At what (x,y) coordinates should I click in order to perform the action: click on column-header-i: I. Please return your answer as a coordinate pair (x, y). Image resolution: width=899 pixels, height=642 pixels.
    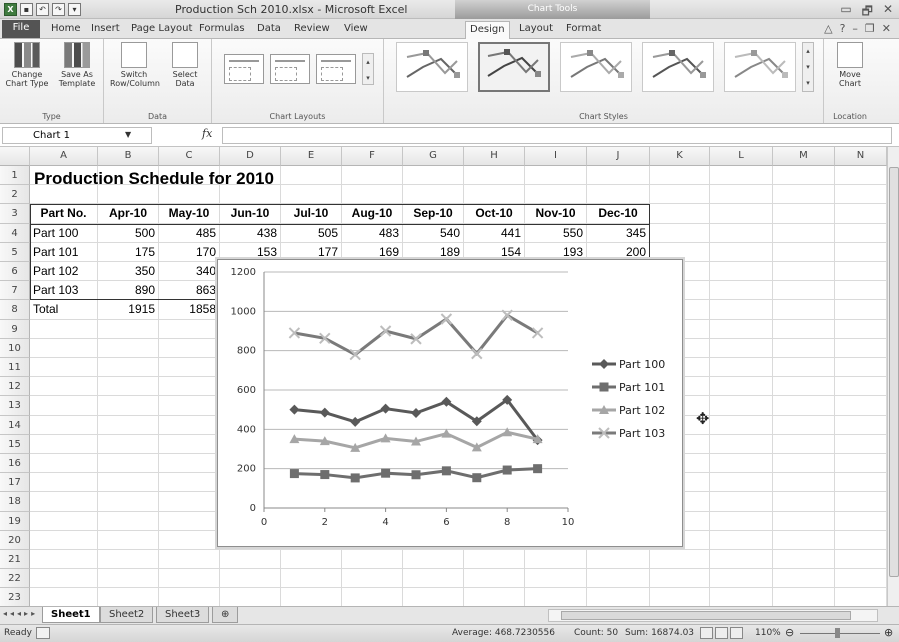
    Looking at the image, I should click on (556, 156).